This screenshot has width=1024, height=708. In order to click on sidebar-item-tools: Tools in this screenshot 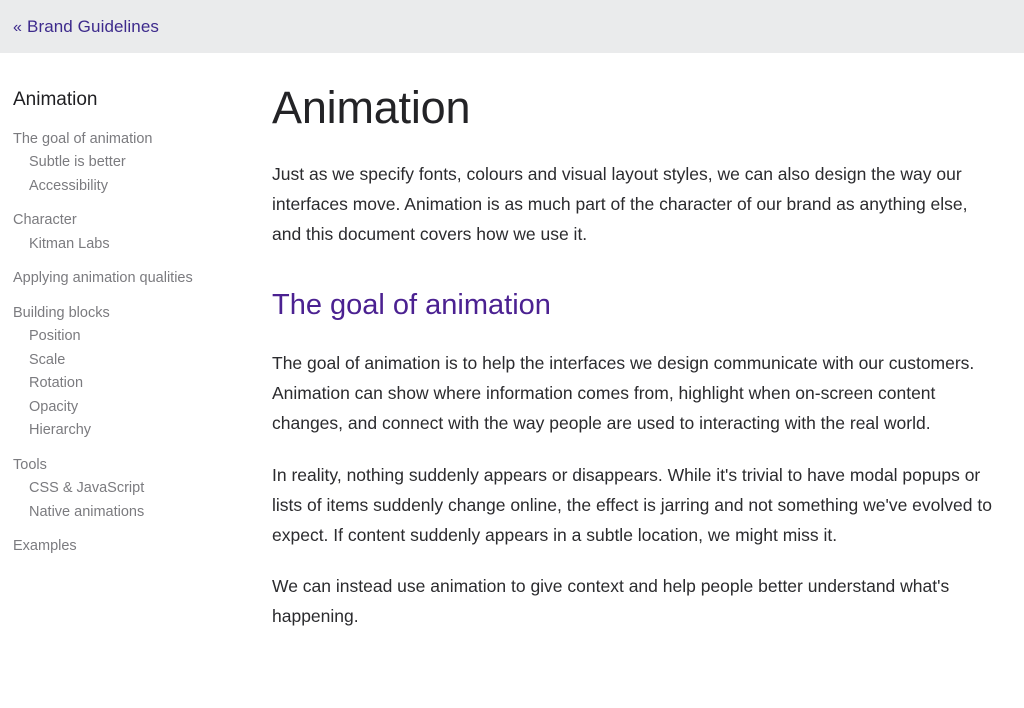, I will do `click(133, 465)`.